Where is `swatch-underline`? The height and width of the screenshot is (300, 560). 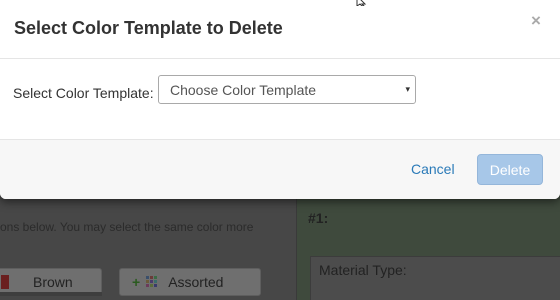
swatch-underline is located at coordinates (51, 294).